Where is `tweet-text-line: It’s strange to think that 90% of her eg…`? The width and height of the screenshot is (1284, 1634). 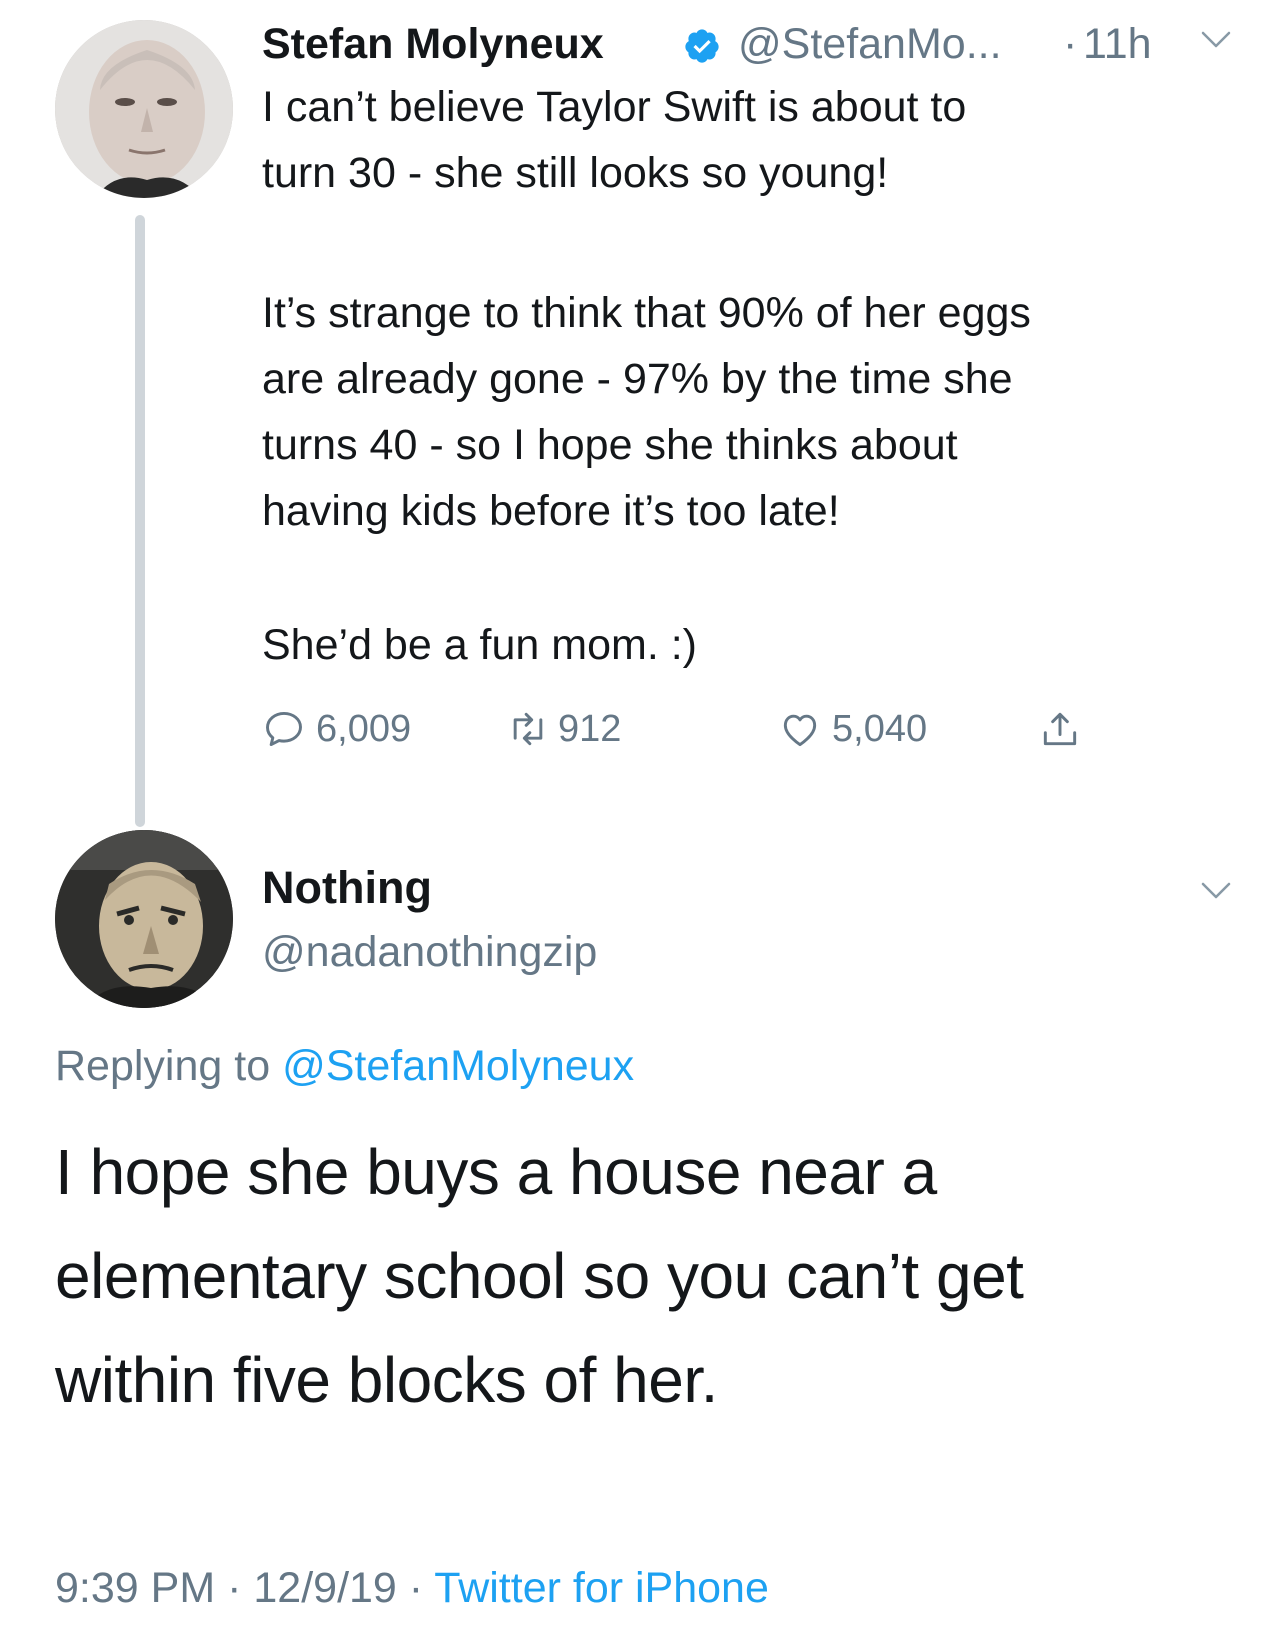
tweet-text-line: It’s strange to think that 90% of her eg… is located at coordinates (646, 313).